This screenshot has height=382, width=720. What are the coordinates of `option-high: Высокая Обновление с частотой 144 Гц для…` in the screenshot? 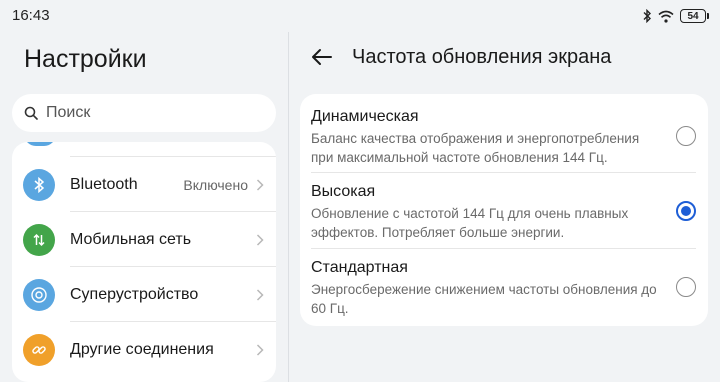 It's located at (504, 210).